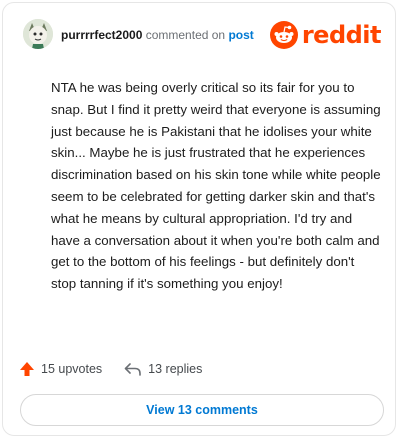 The height and width of the screenshot is (440, 400). Describe the element at coordinates (341, 35) in the screenshot. I see `reddit-wordmark: reddit` at that location.